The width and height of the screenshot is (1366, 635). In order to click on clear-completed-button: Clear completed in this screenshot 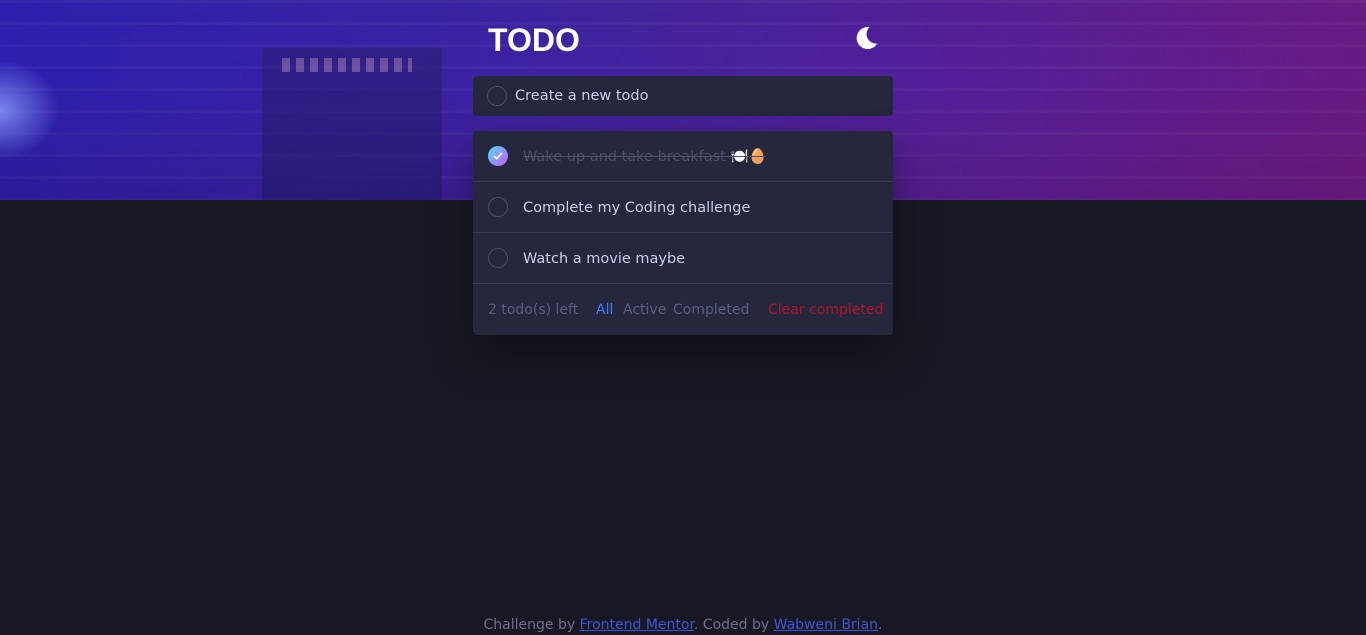, I will do `click(825, 310)`.